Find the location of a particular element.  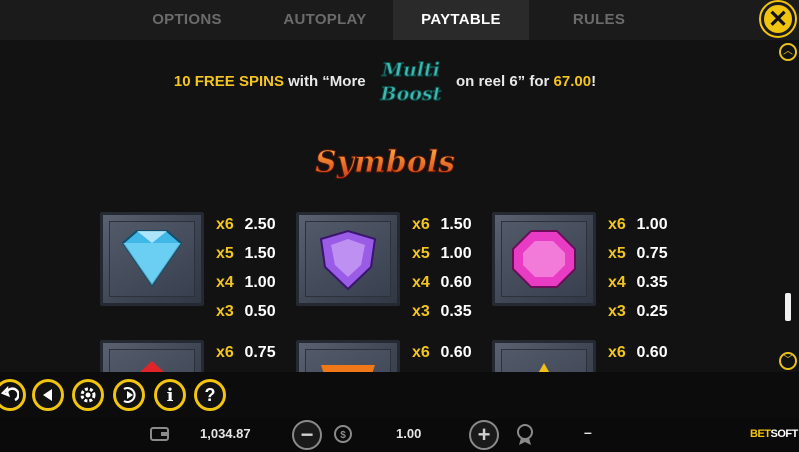

help-button: ? is located at coordinates (210, 395).